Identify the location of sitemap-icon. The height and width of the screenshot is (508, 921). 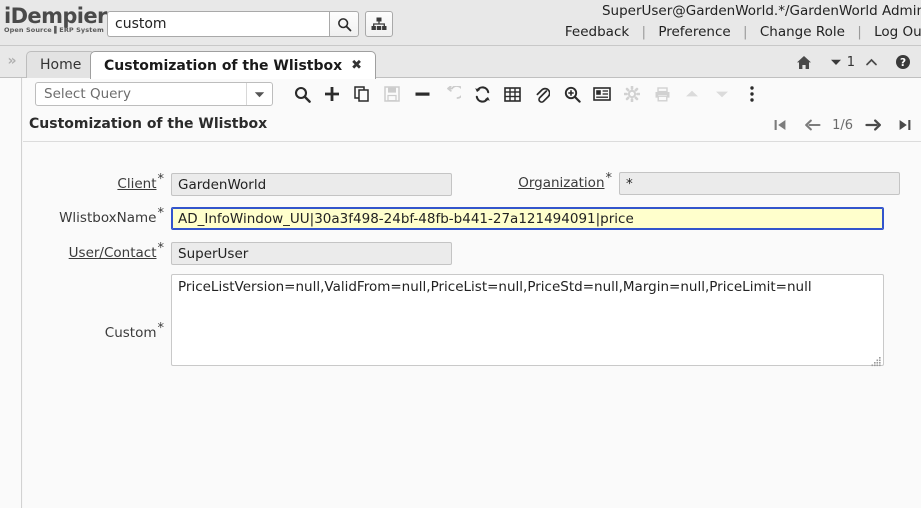
(379, 23).